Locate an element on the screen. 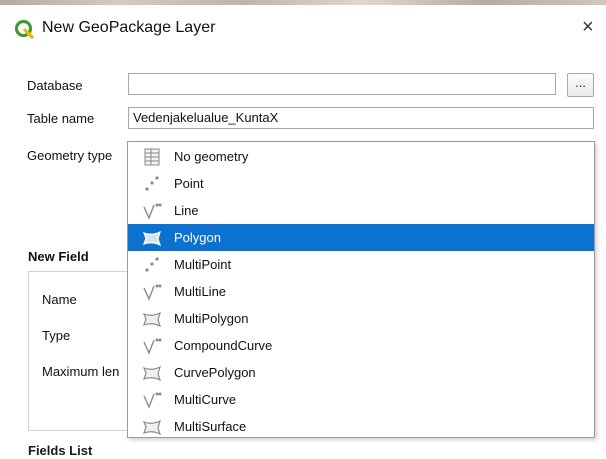 This screenshot has width=606, height=459. dropdown-item-label: MultiCurve is located at coordinates (205, 399).